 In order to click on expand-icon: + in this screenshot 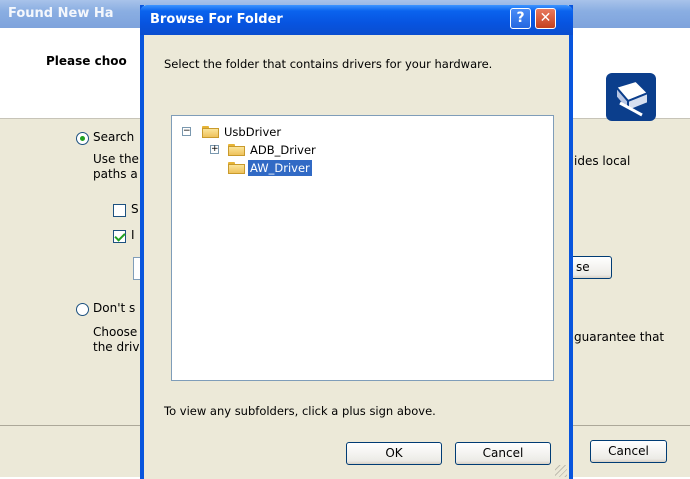, I will do `click(214, 149)`.